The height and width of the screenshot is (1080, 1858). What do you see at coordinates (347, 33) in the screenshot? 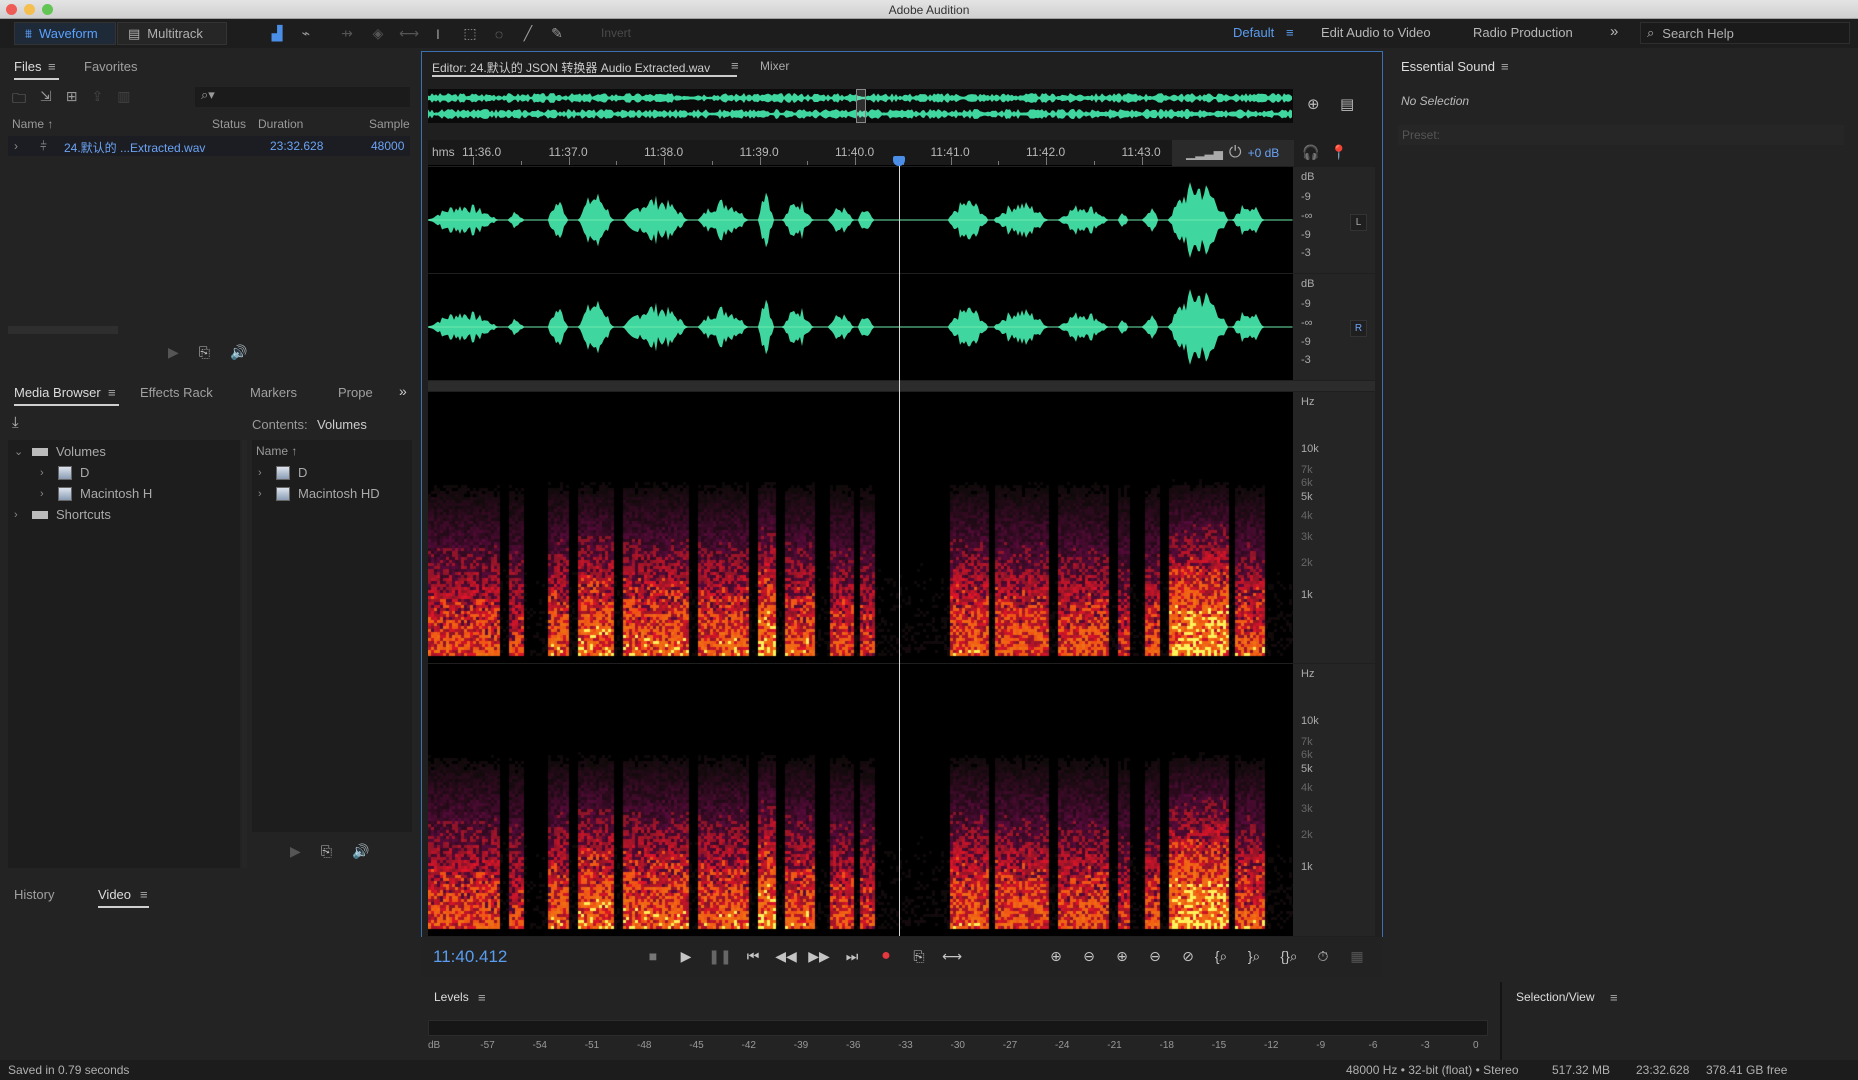
I see `move-tool-icon: ⇸` at bounding box center [347, 33].